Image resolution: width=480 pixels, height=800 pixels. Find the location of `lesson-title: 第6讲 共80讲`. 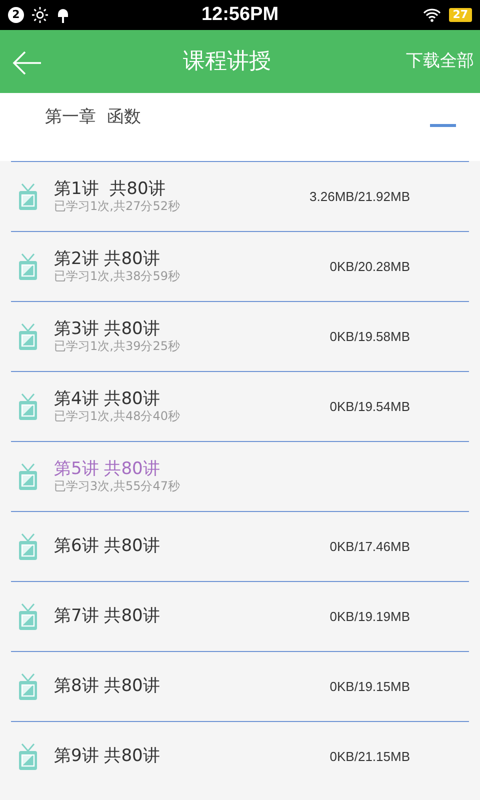

lesson-title: 第6讲 共80讲 is located at coordinates (107, 546).